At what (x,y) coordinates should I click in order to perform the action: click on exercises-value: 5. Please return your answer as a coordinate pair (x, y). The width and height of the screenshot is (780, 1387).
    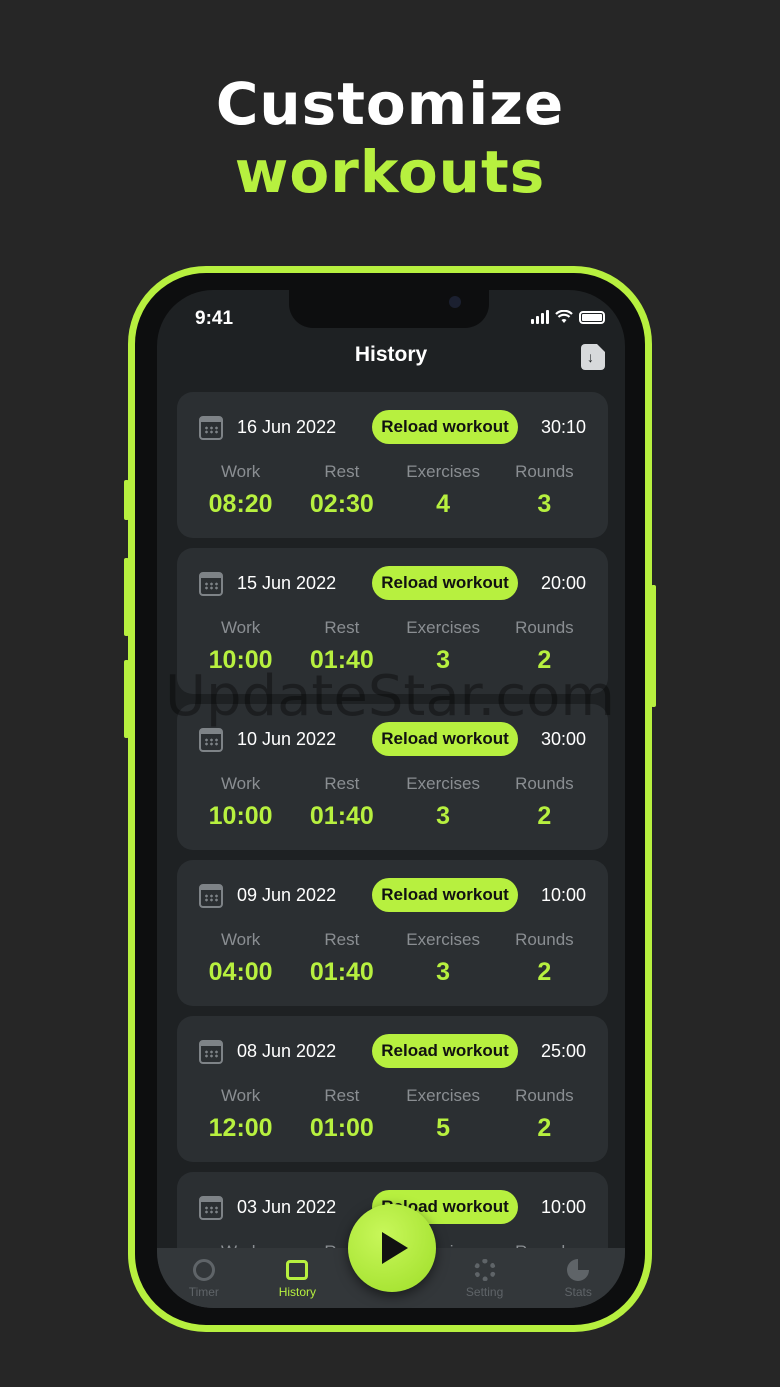
    Looking at the image, I should click on (443, 1128).